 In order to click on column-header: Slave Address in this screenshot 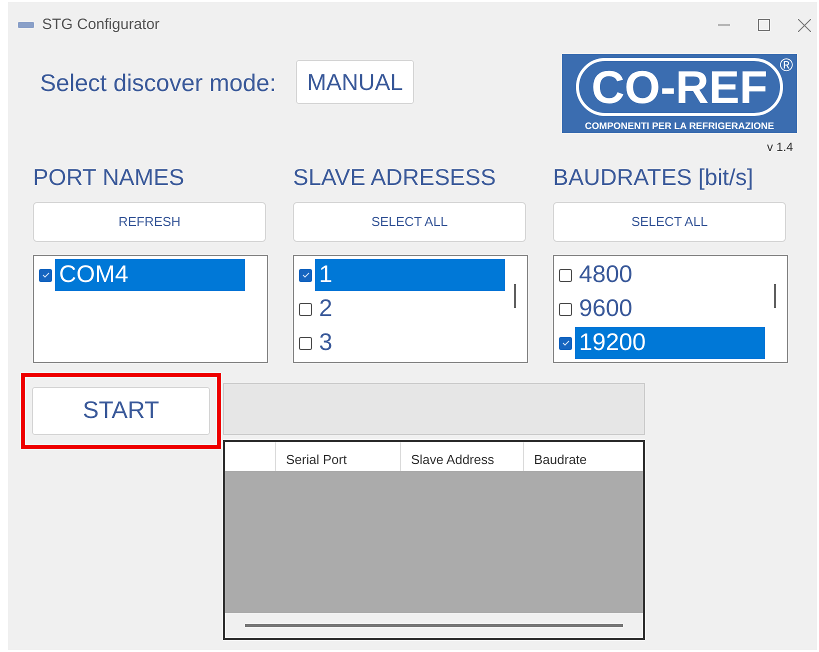, I will do `click(461, 456)`.